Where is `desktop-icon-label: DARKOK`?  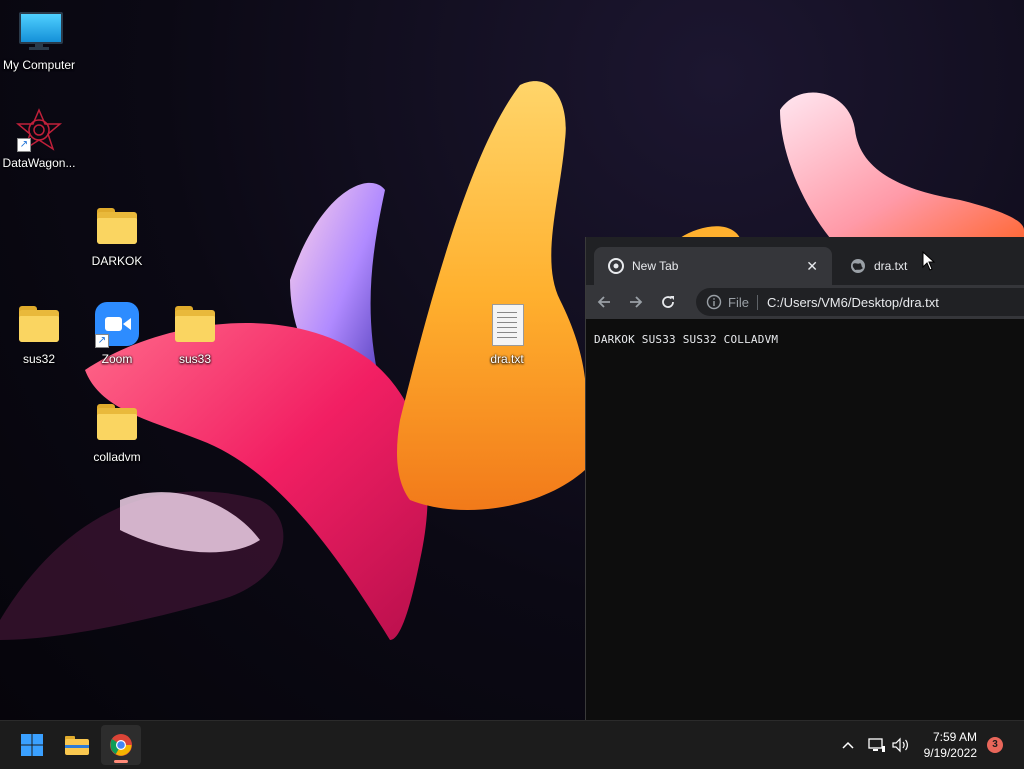 desktop-icon-label: DARKOK is located at coordinates (117, 261).